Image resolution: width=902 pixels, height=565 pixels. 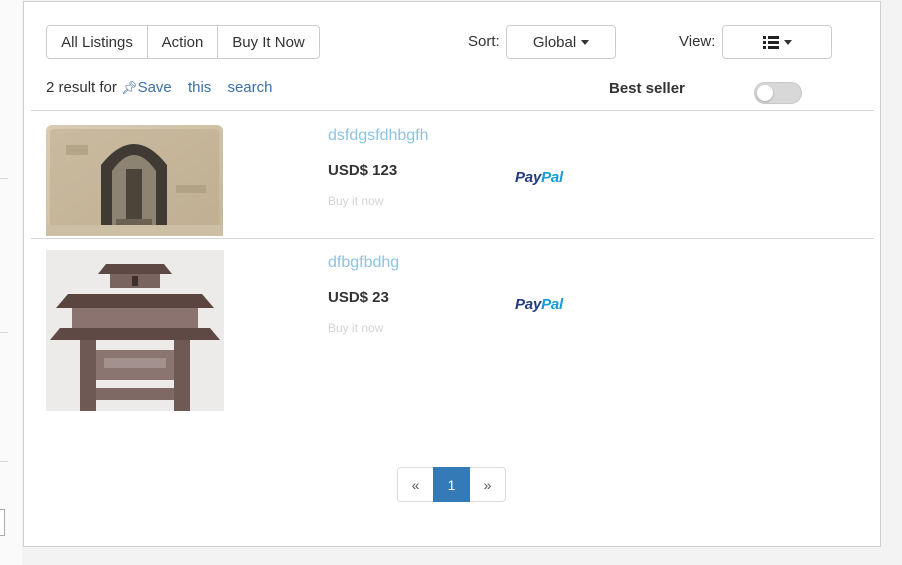 I want to click on result-summary: 2 result for 📌︎Save this search, so click(x=159, y=87).